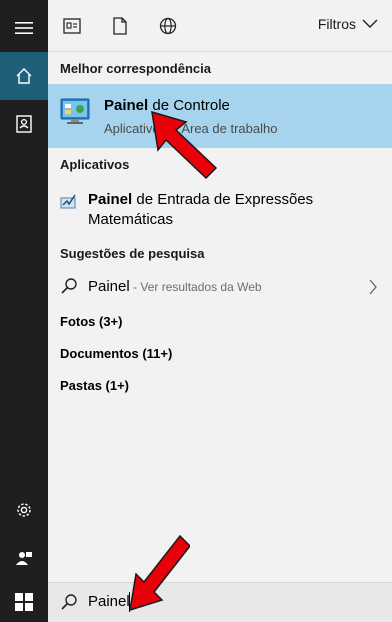 This screenshot has height=622, width=392. What do you see at coordinates (91, 321) in the screenshot?
I see `category-photos: Fotos (3+)` at bounding box center [91, 321].